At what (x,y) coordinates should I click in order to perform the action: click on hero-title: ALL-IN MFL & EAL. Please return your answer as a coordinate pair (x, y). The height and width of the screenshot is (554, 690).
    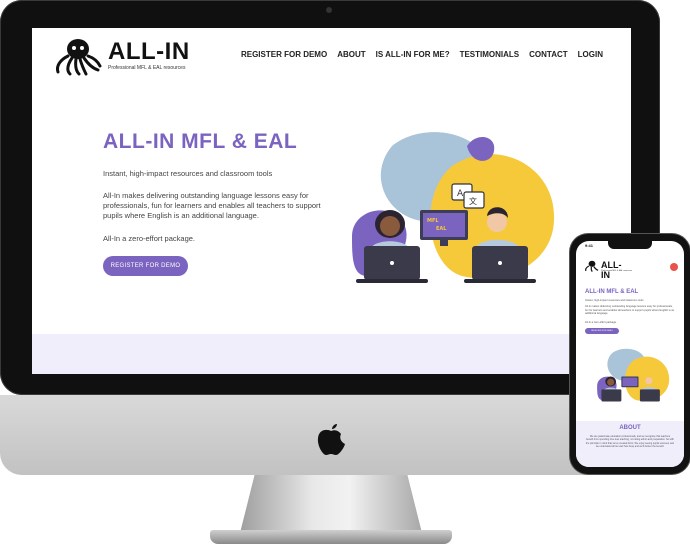
    Looking at the image, I should click on (200, 141).